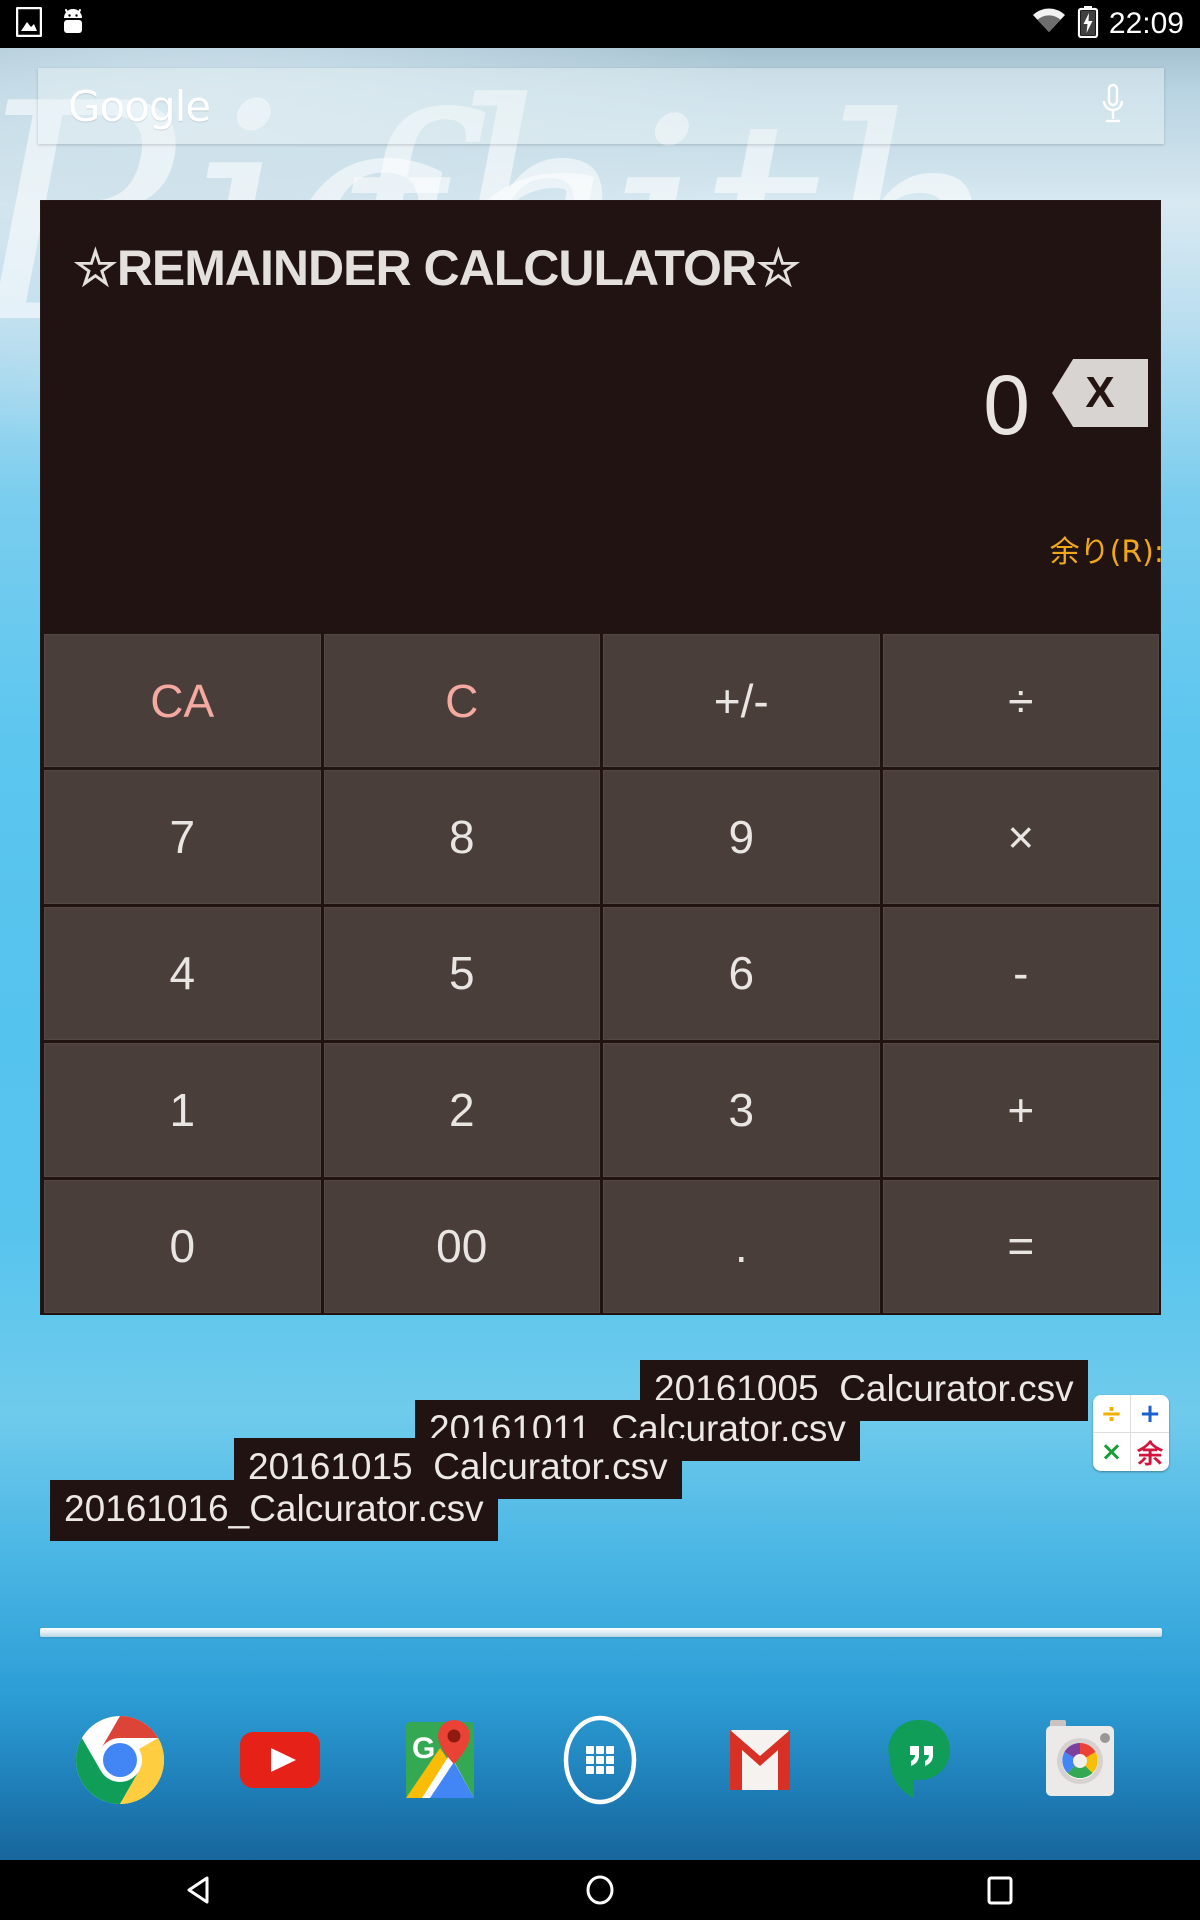  I want to click on status-bar-right-icons: 22:09, so click(1115, 24).